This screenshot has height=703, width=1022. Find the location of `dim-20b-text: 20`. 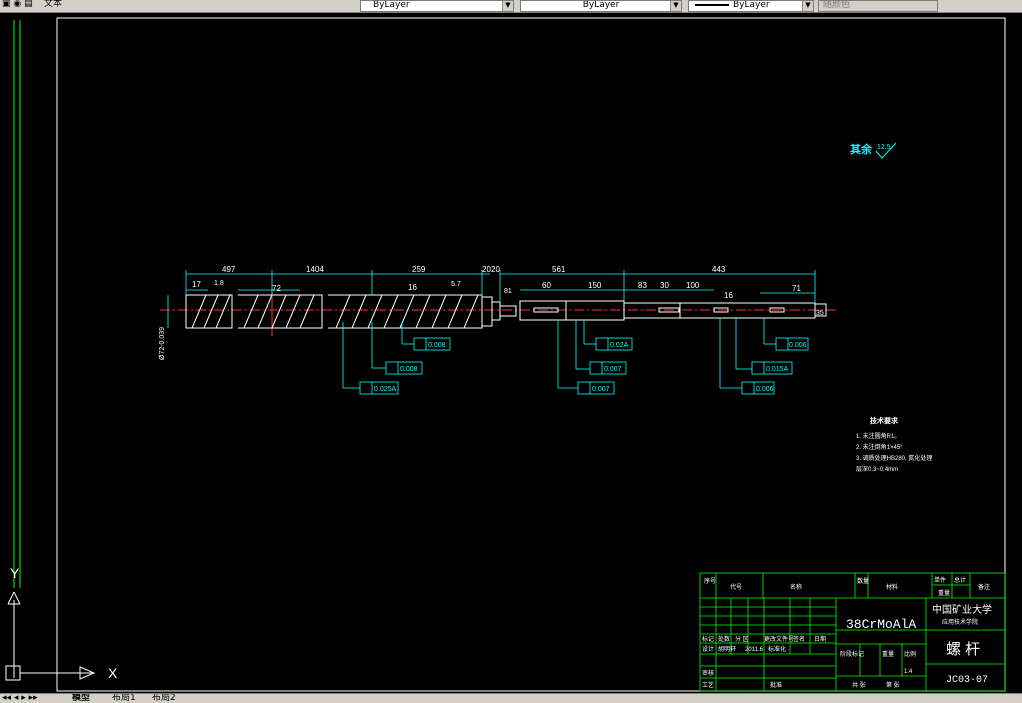

dim-20b-text: 20 is located at coordinates (495, 269).